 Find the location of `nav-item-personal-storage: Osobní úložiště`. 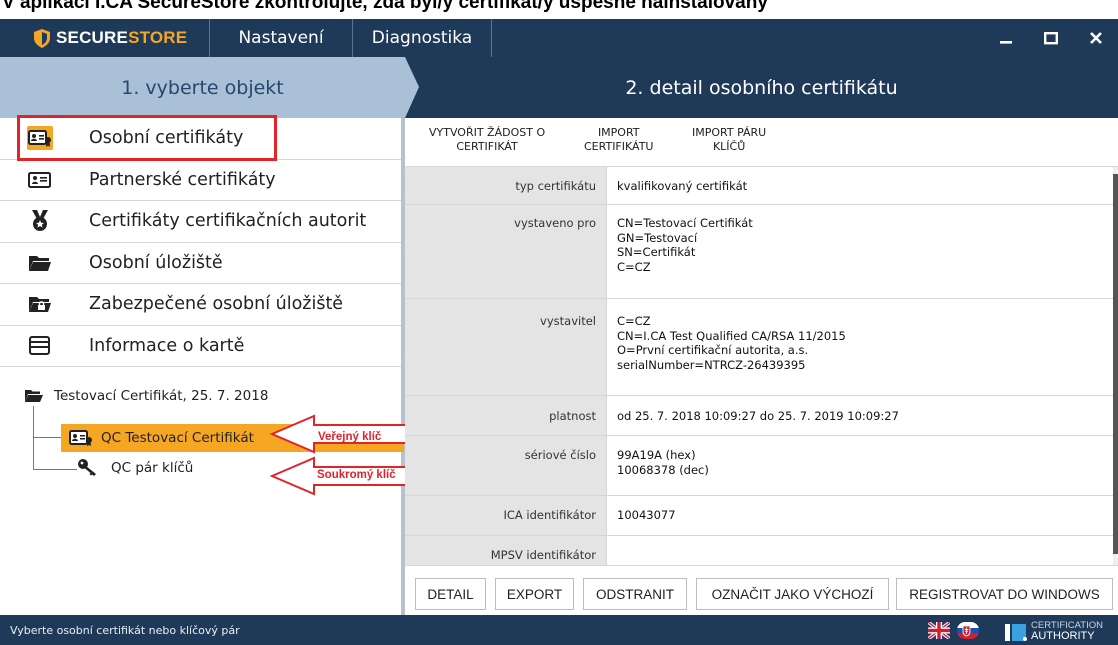

nav-item-personal-storage: Osobní úložiště is located at coordinates (200, 263).